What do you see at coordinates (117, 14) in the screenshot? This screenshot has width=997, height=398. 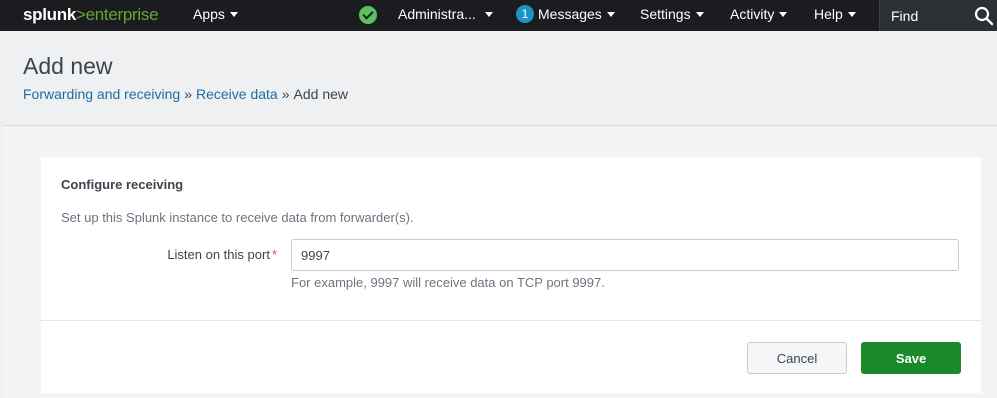 I see `logo-accent-text: >enterprise` at bounding box center [117, 14].